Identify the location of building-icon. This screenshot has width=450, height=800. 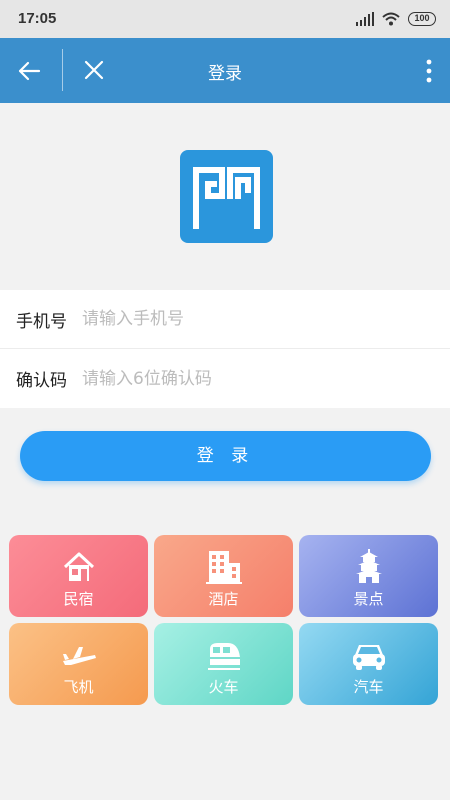
(223, 567).